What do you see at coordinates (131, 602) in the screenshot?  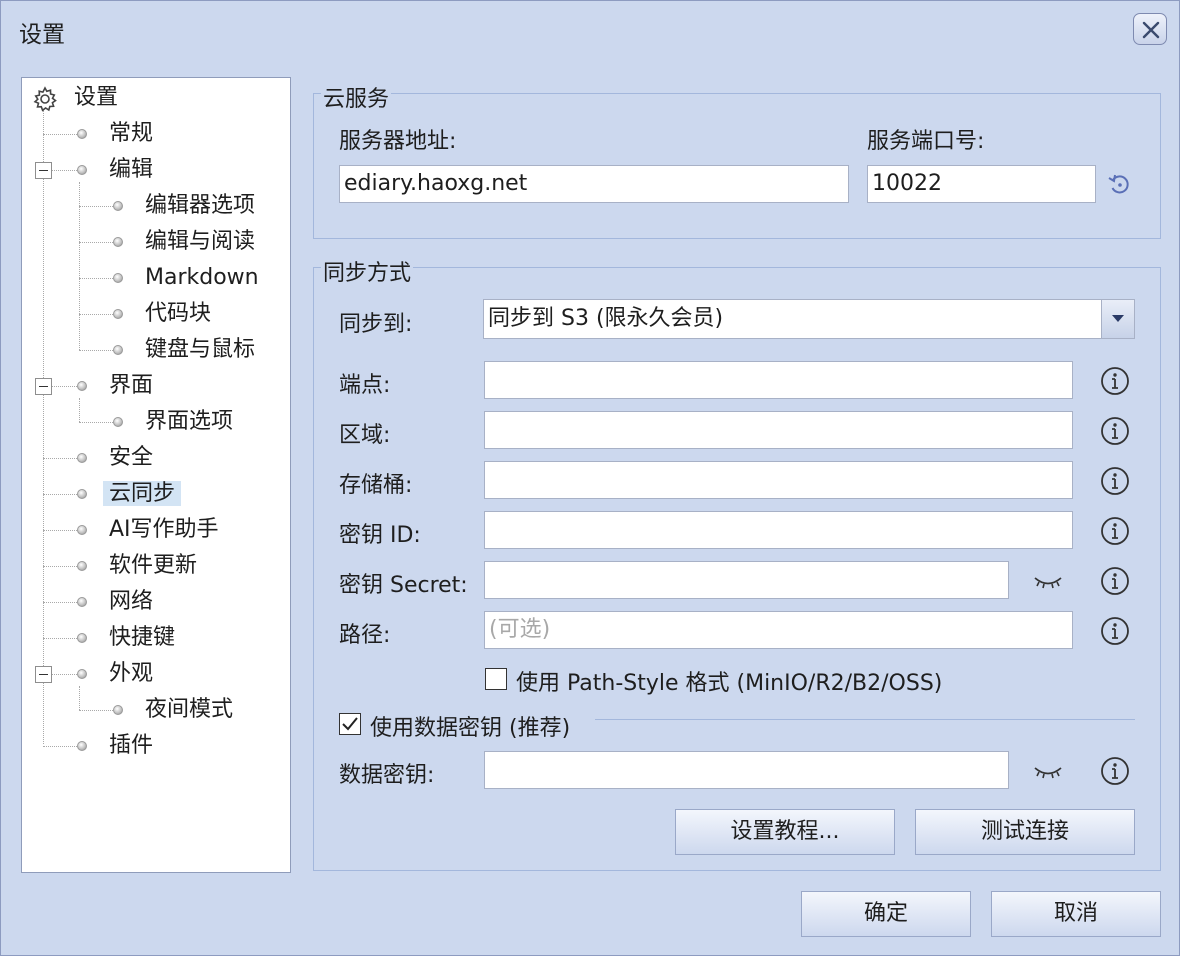 I see `tree-item-network: 网络` at bounding box center [131, 602].